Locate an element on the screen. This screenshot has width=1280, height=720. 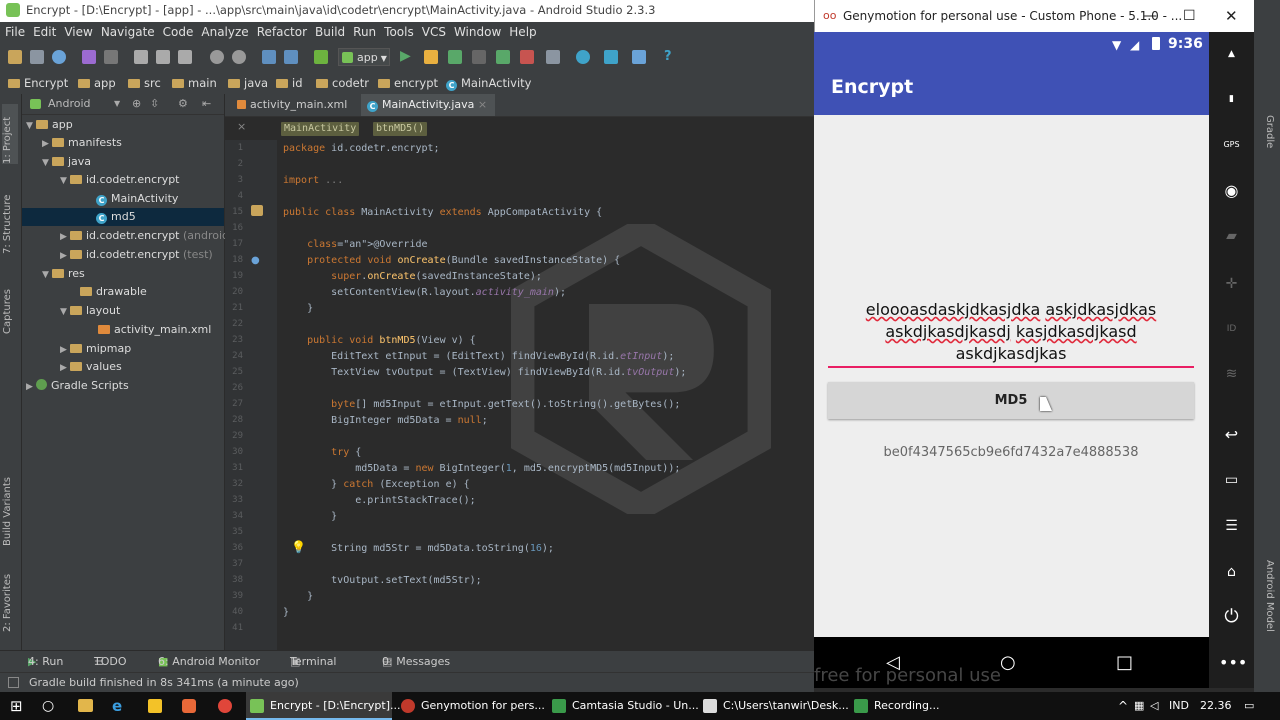
save-icon is located at coordinates (37, 57).